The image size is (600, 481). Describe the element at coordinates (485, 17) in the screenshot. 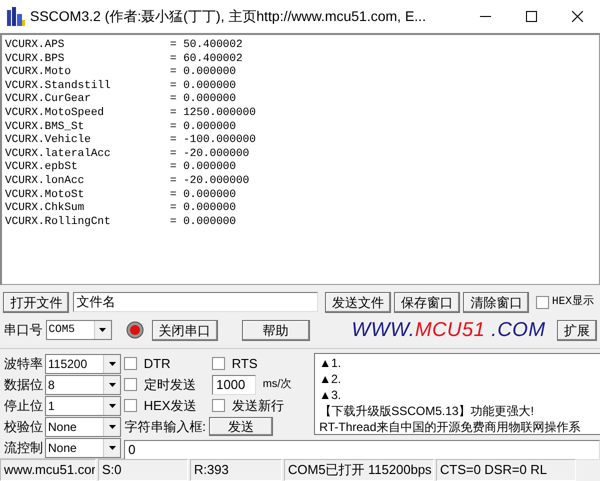

I see `minimize-icon` at that location.